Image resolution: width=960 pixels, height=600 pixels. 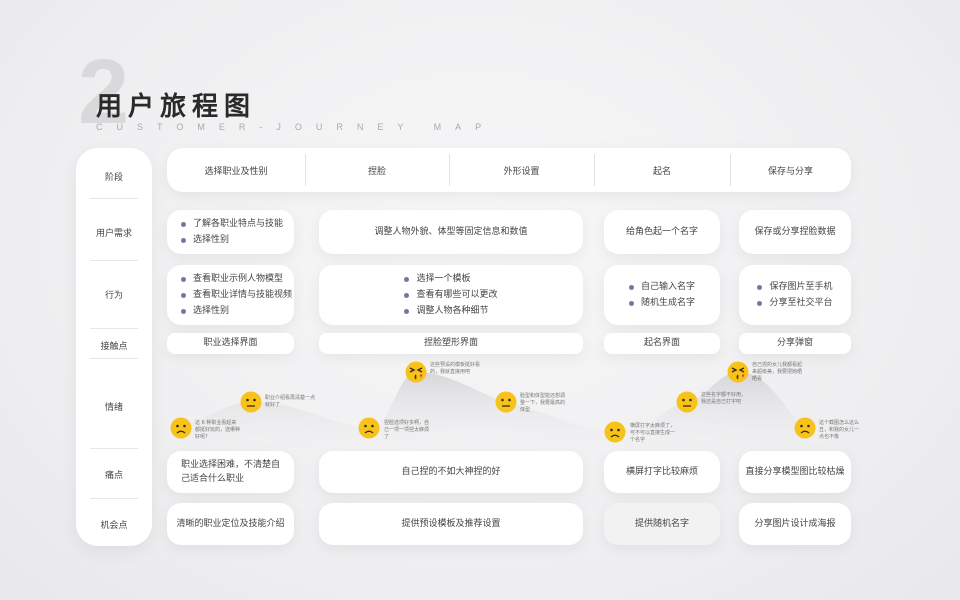 What do you see at coordinates (795, 232) in the screenshot?
I see `needs-card-share: 保存或分享捏脸数据` at bounding box center [795, 232].